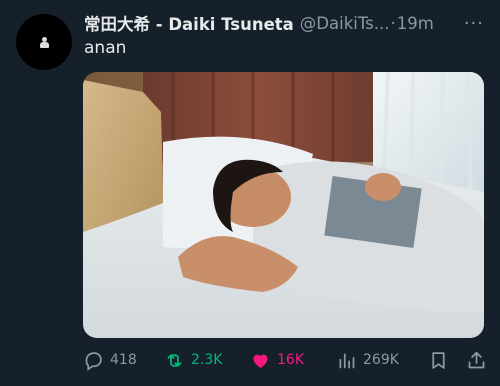 The height and width of the screenshot is (386, 500). I want to click on share-icon, so click(476, 359).